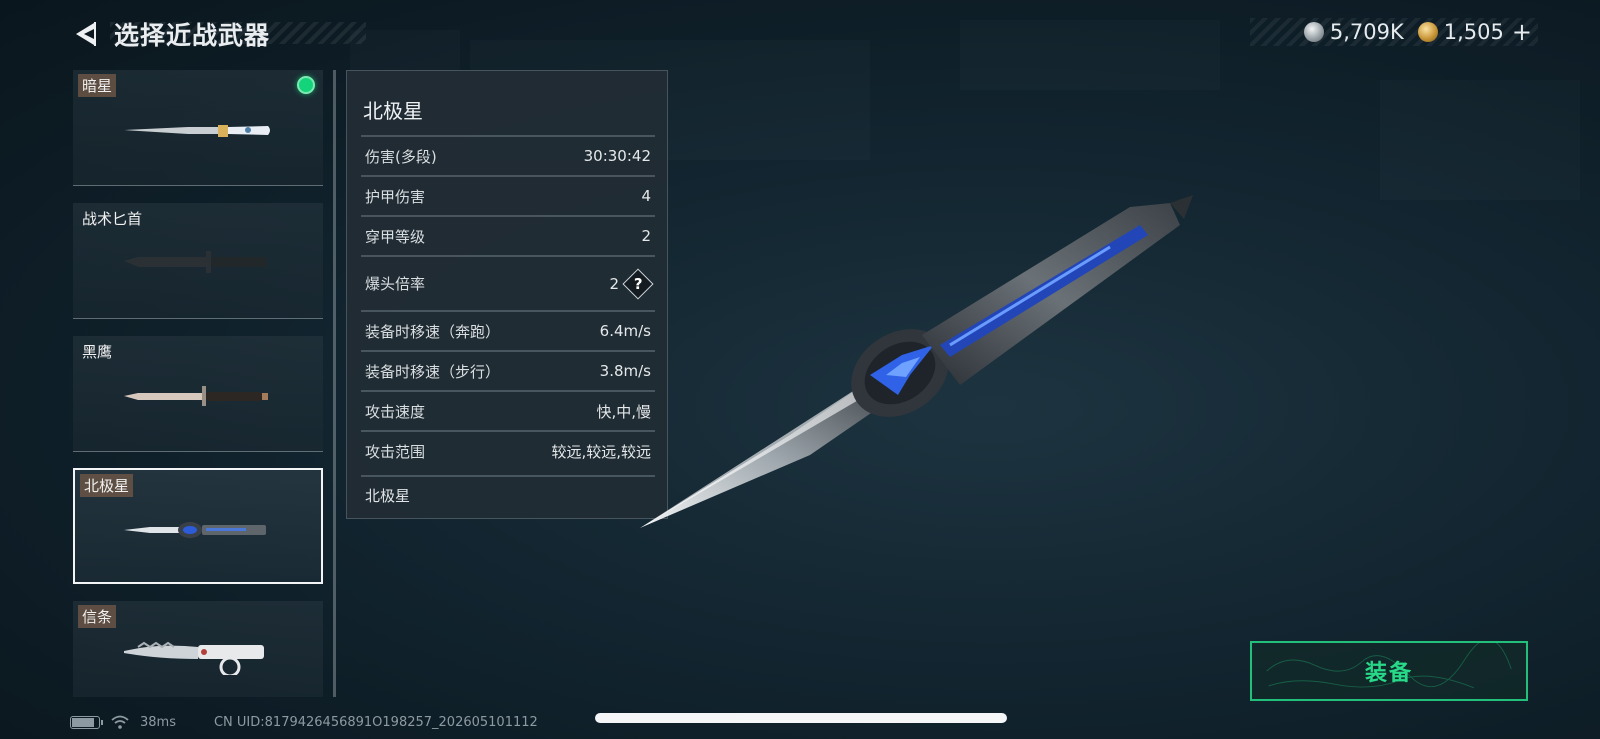 The height and width of the screenshot is (739, 1600). I want to click on weapon-list: 暗星 战术匕首 黑鹰 北极星 信条, so click(198, 383).